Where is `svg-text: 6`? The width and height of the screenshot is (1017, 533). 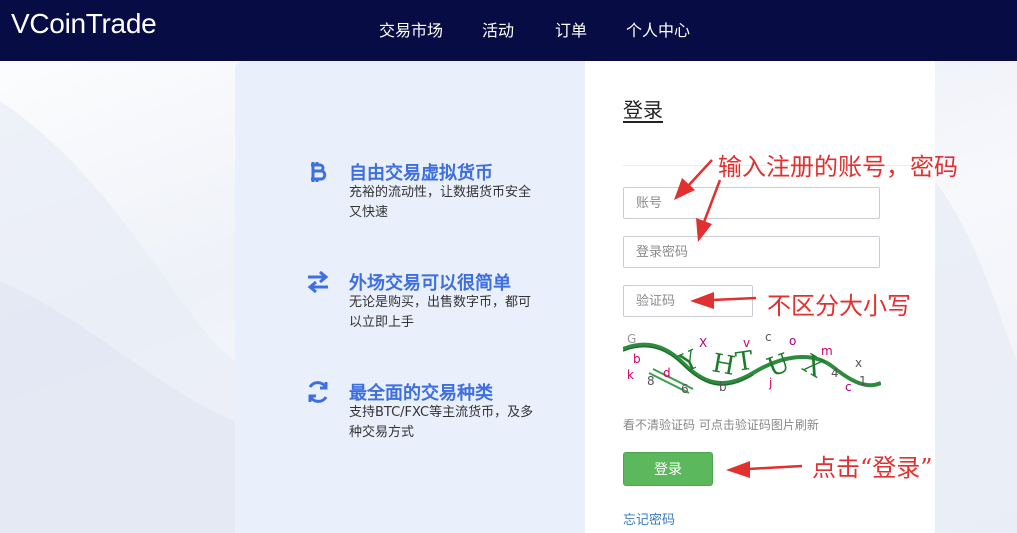
svg-text: 6 is located at coordinates (685, 389).